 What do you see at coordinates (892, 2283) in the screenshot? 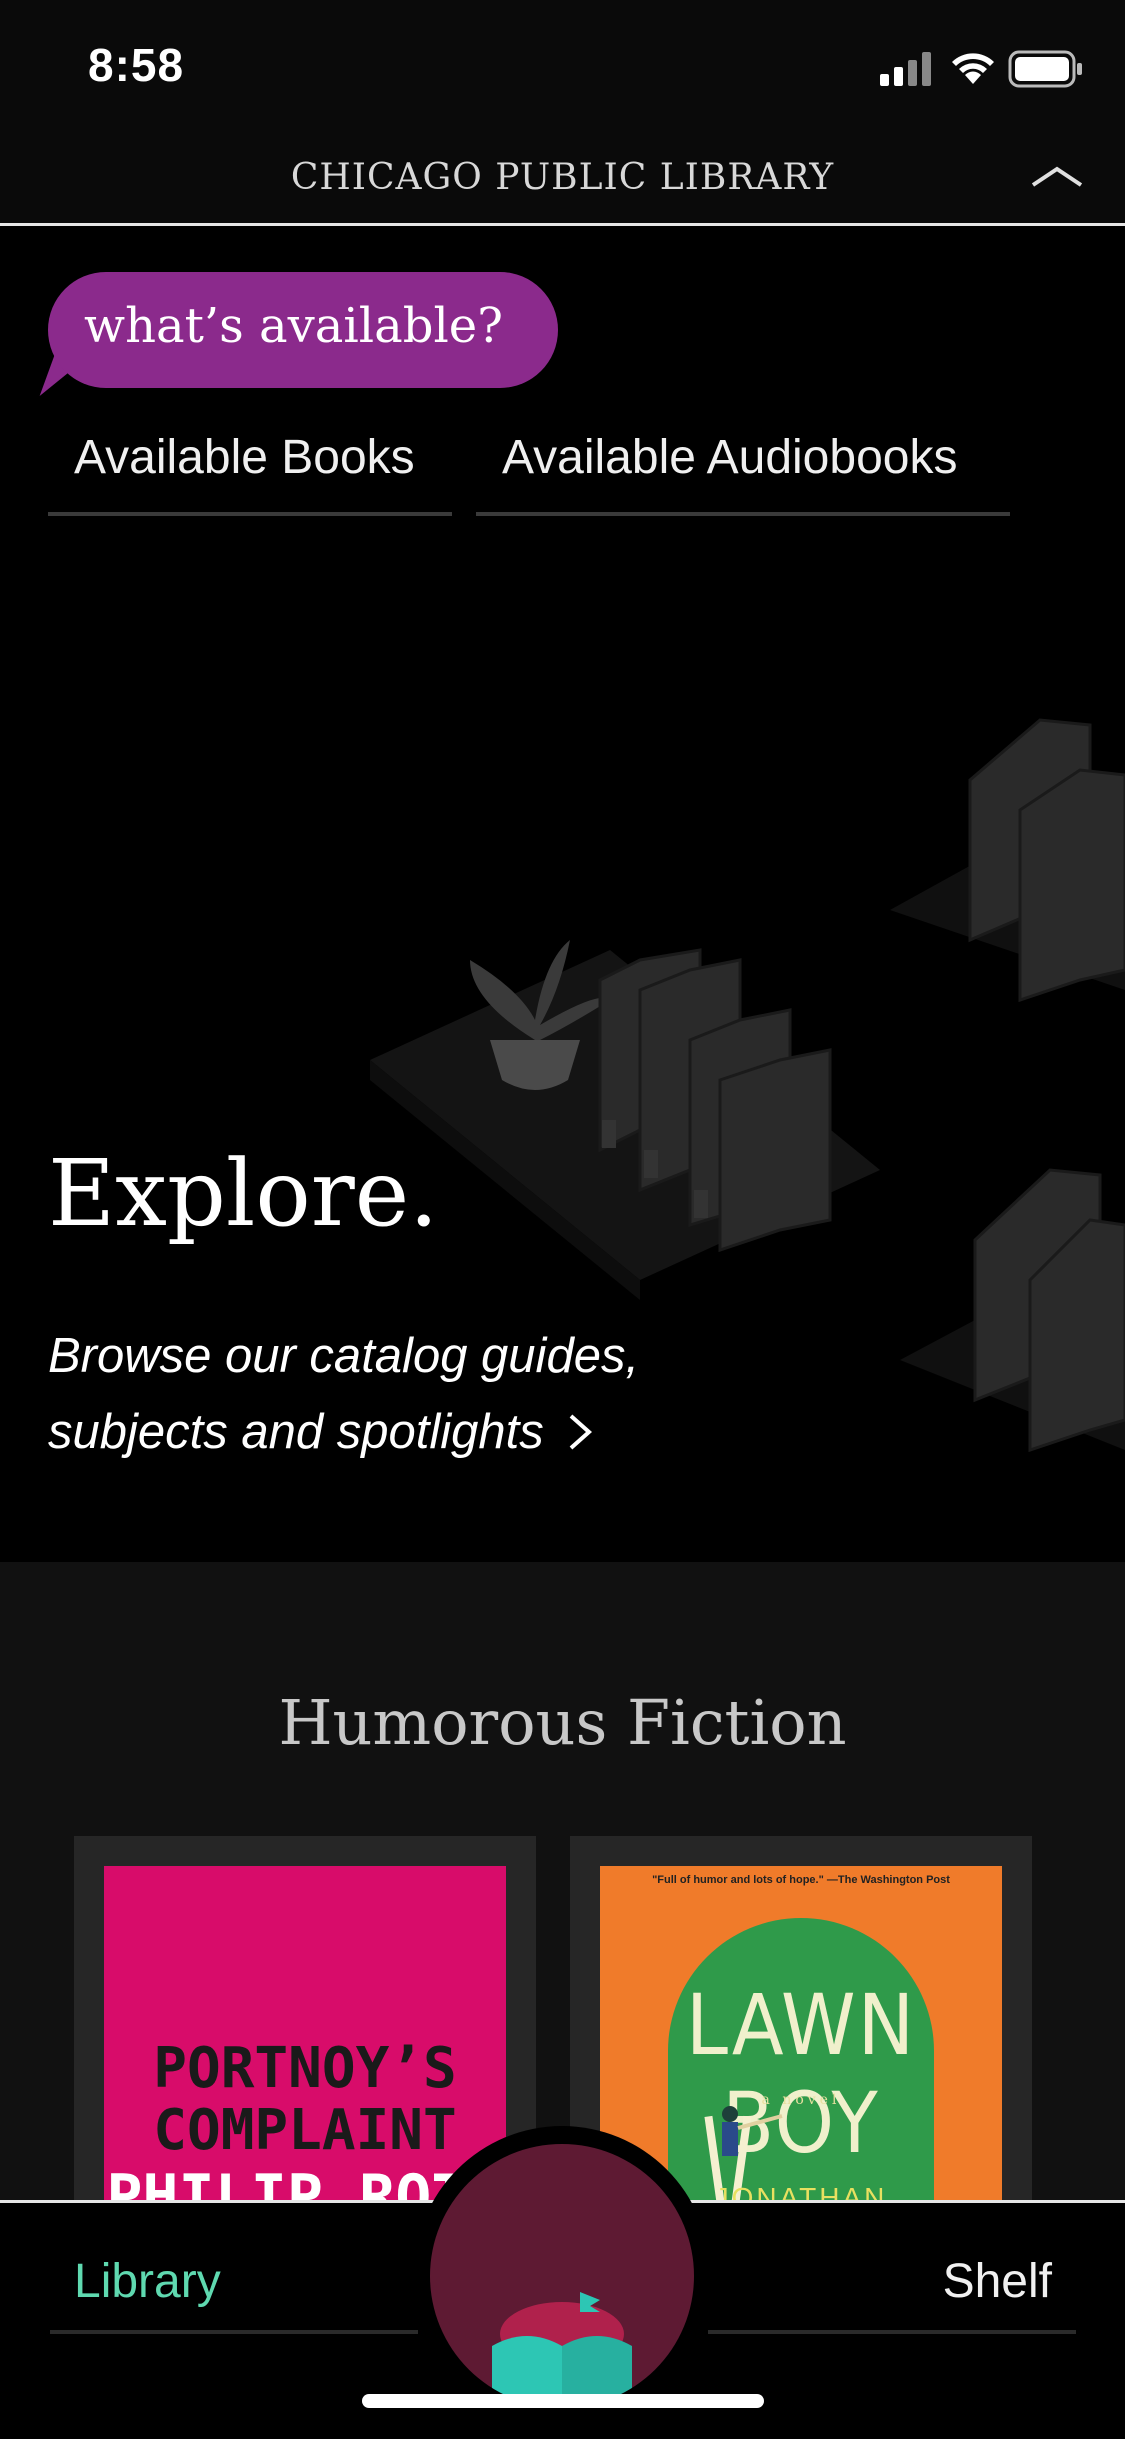
I see `tab-shelf: Shelf` at bounding box center [892, 2283].